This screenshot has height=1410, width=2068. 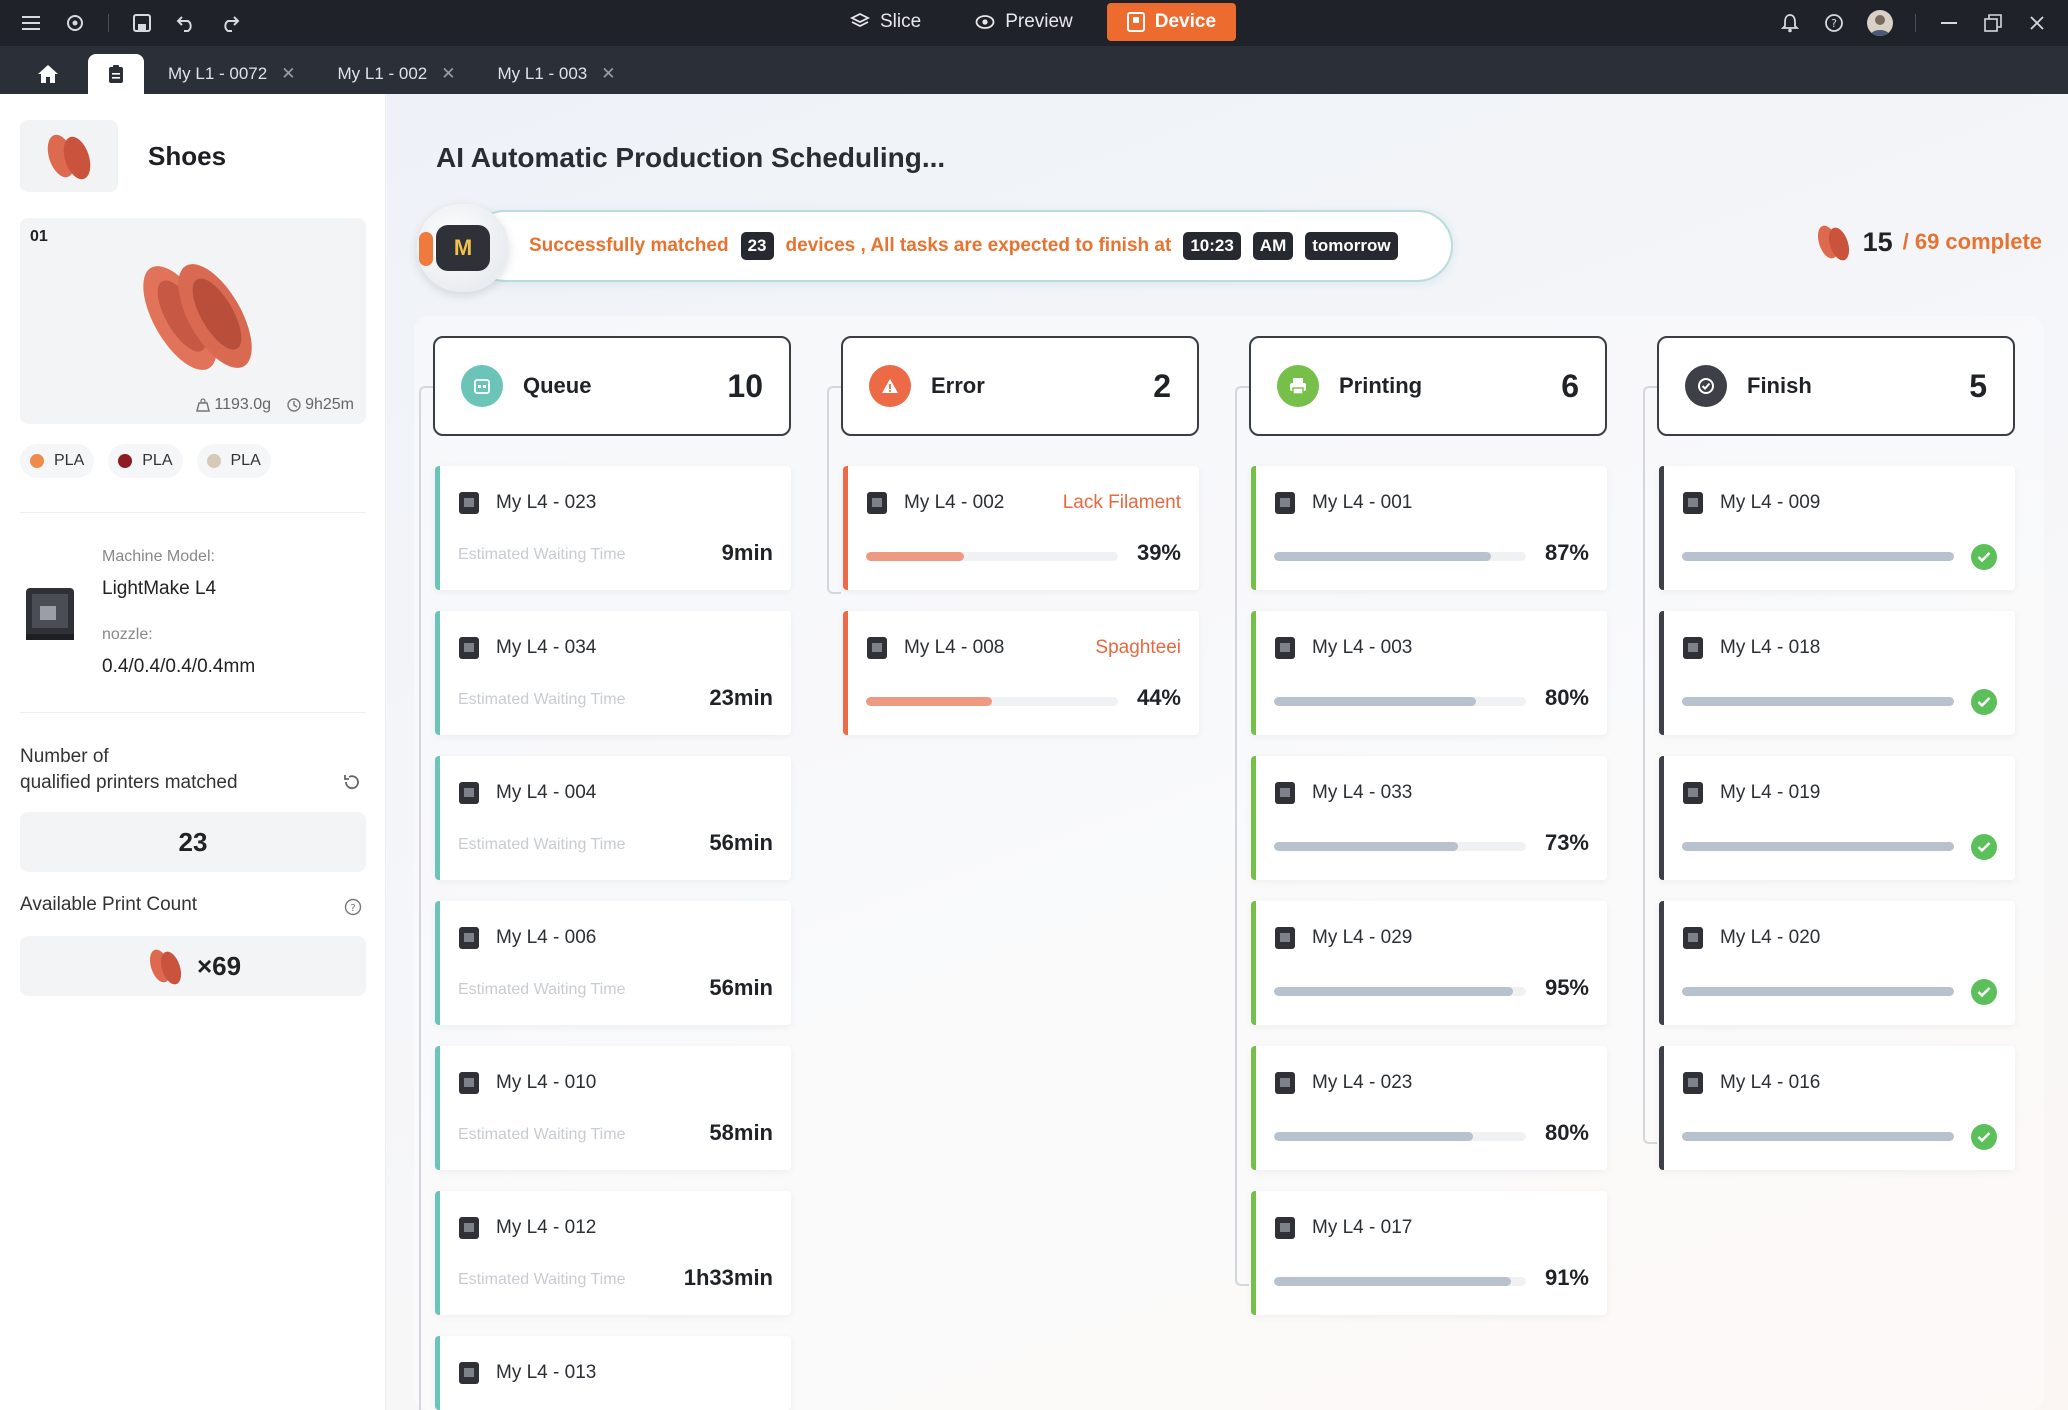 I want to click on error-card: My L4 - 002 Lack Filament 39%, so click(x=1021, y=528).